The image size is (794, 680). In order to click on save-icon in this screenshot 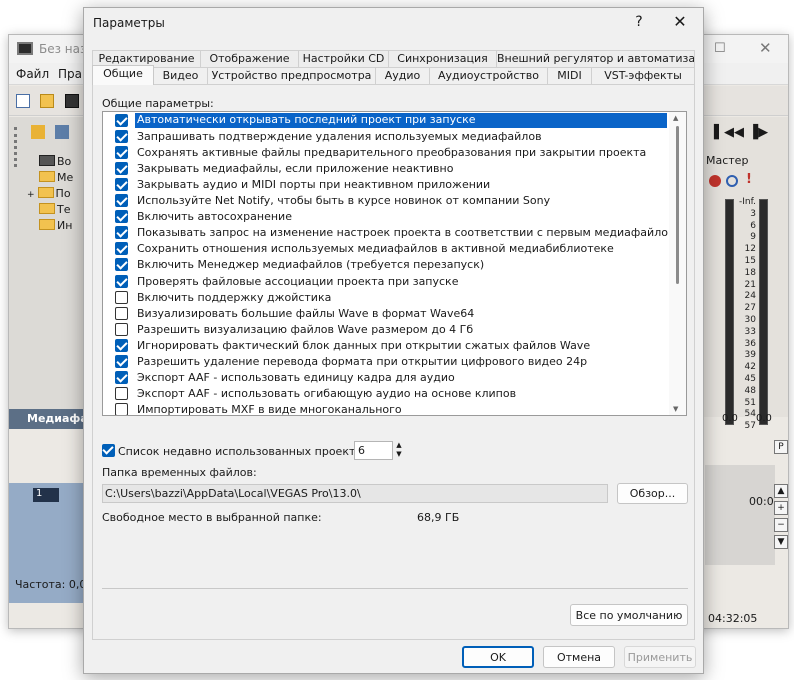, I will do `click(72, 101)`.